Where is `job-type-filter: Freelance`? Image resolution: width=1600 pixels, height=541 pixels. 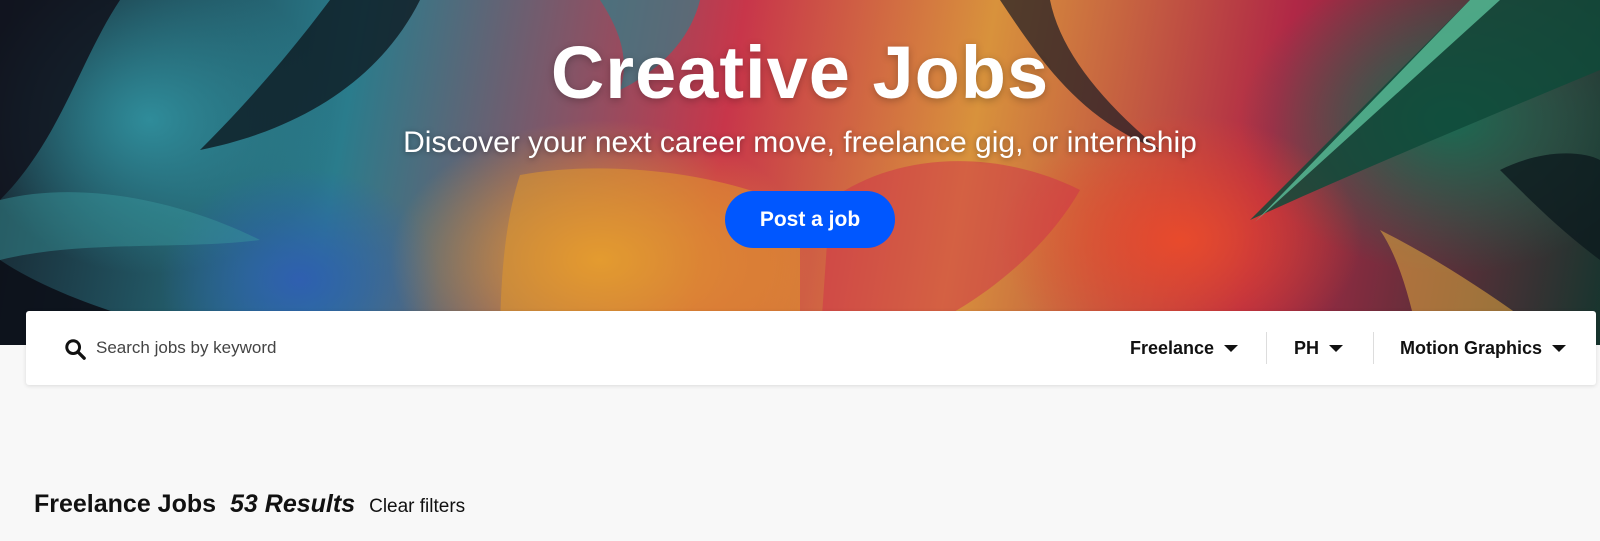
job-type-filter: Freelance is located at coordinates (1184, 348).